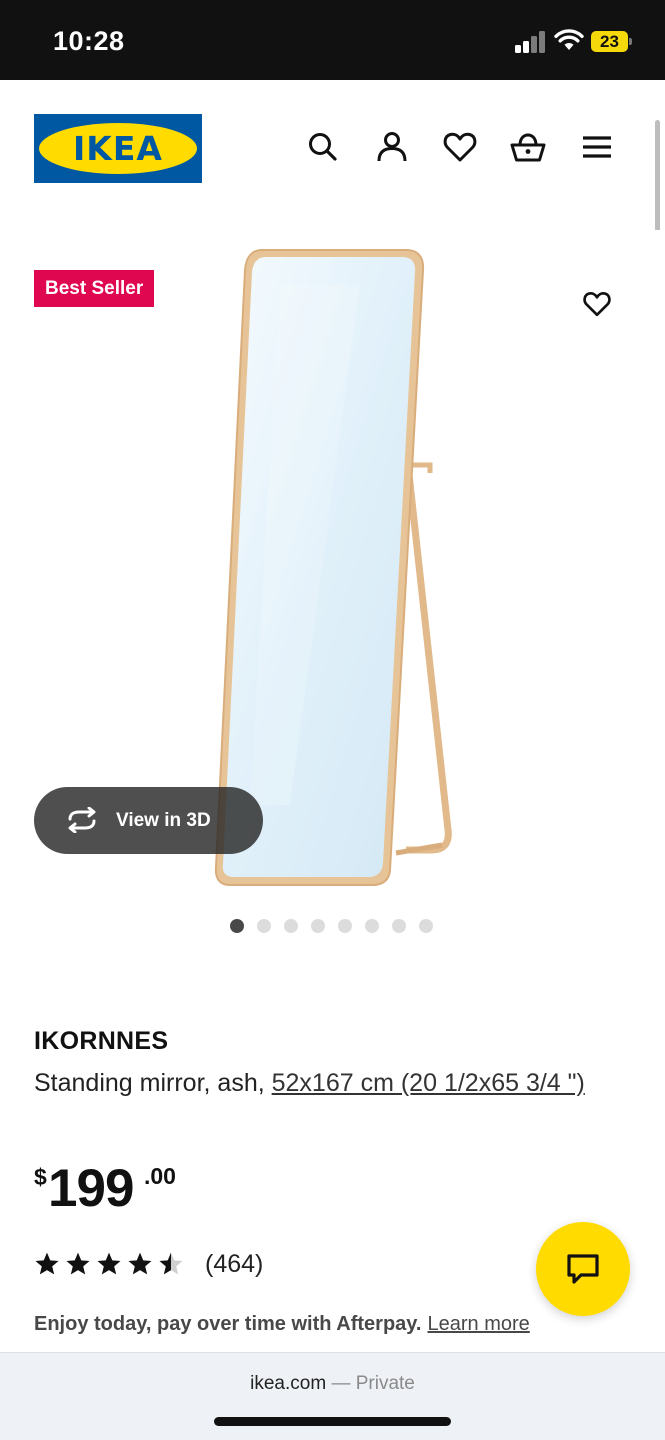  Describe the element at coordinates (234, 1264) in the screenshot. I see `review-count: (464)` at that location.